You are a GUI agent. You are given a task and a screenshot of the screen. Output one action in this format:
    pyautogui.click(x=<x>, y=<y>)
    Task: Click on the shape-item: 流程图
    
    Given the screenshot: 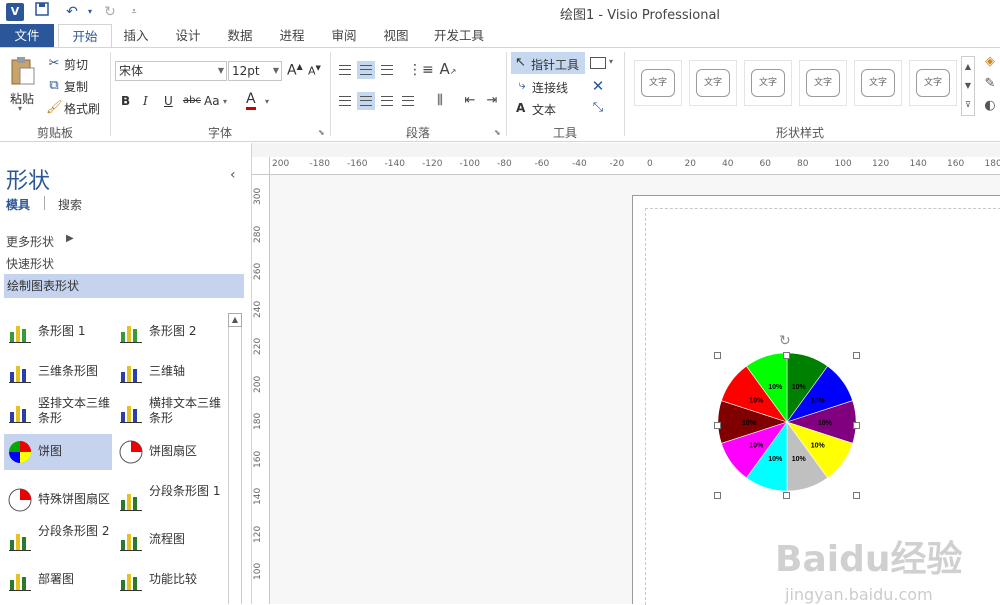 What is the action you would take?
    pyautogui.click(x=169, y=540)
    